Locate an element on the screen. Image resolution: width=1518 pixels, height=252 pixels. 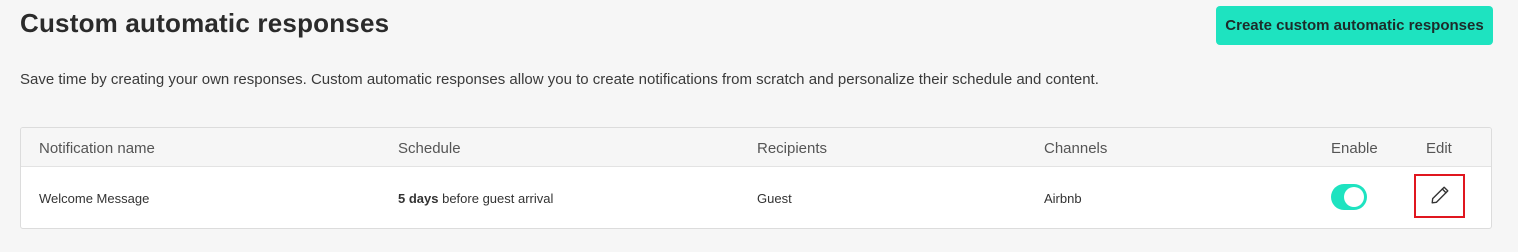
page-title: Custom automatic responses is located at coordinates (205, 23).